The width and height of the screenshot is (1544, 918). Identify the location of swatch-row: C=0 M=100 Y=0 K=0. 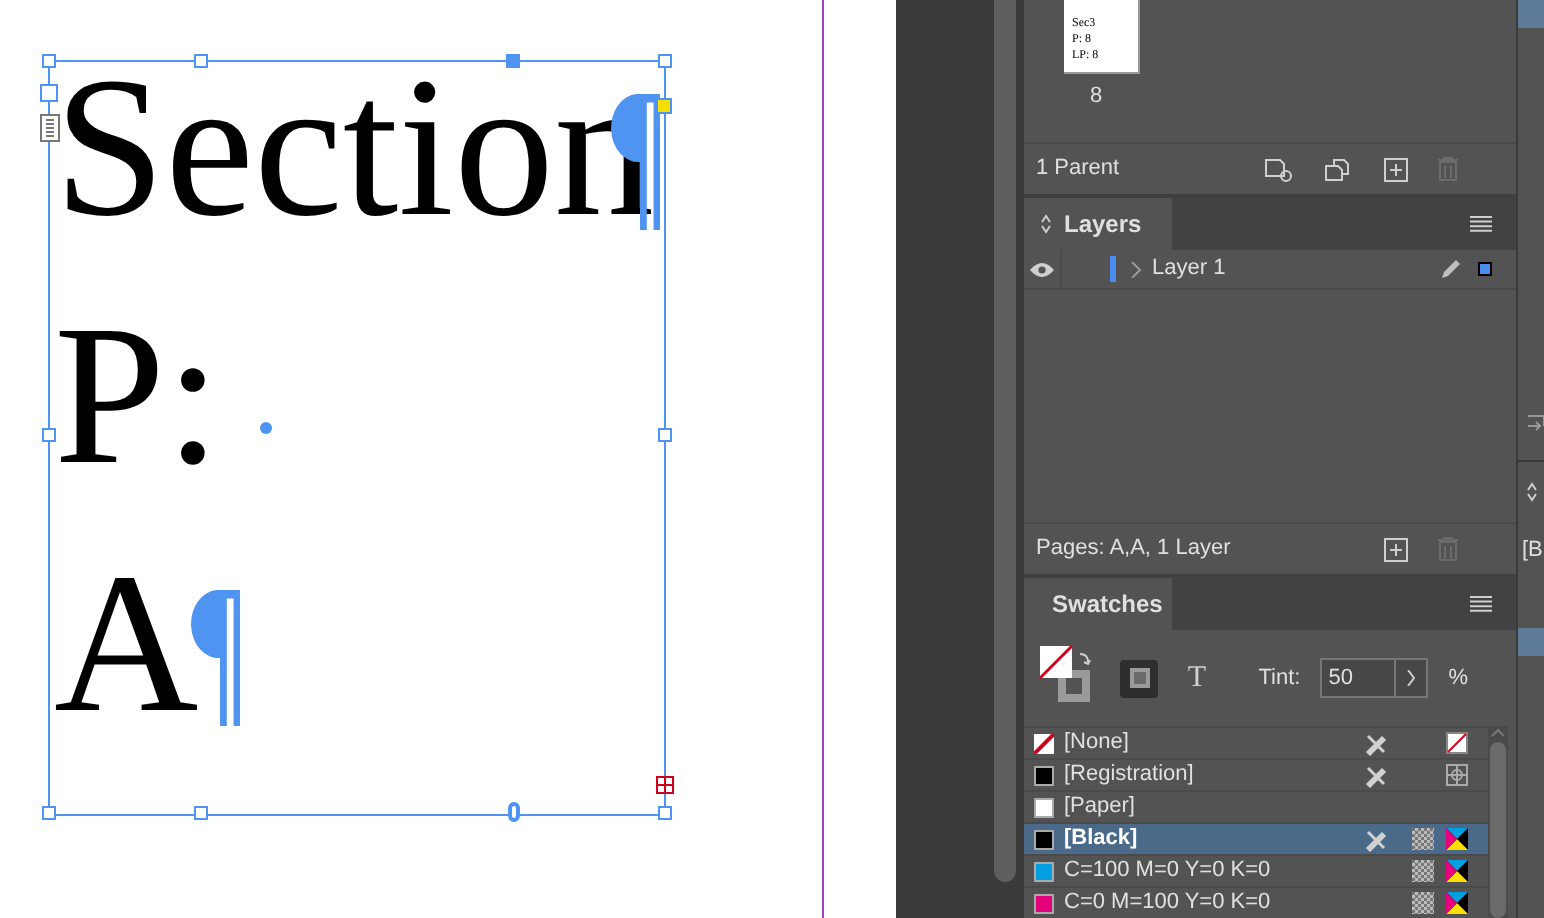
(1256, 902).